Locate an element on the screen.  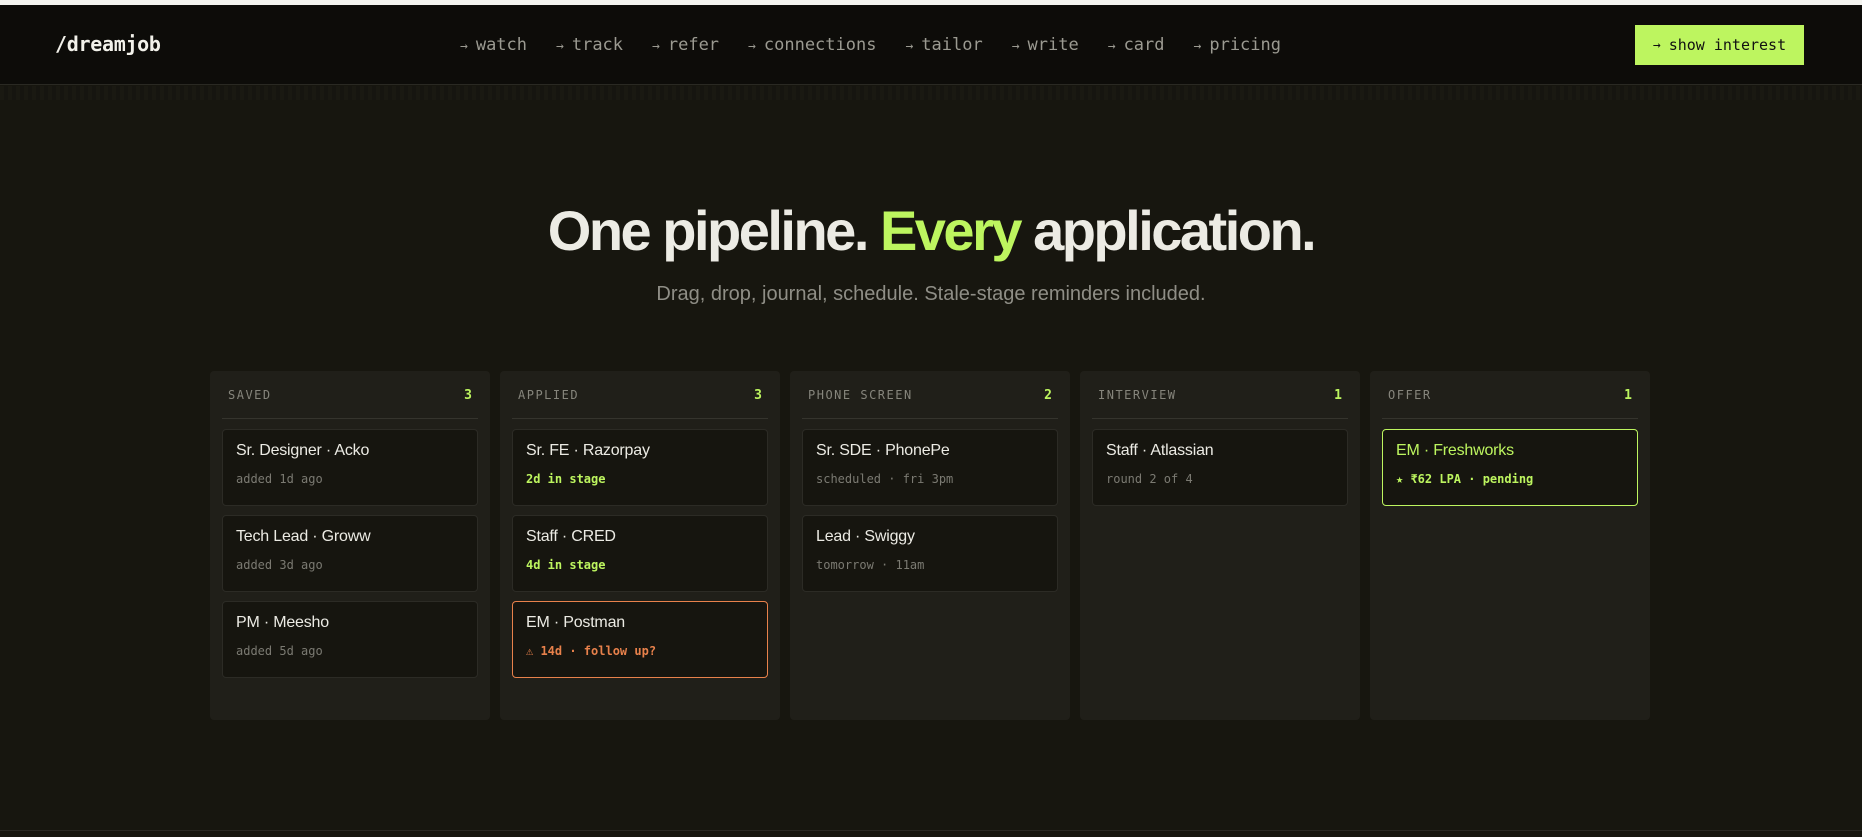
card-meta: tomorrow · 11am is located at coordinates (870, 565).